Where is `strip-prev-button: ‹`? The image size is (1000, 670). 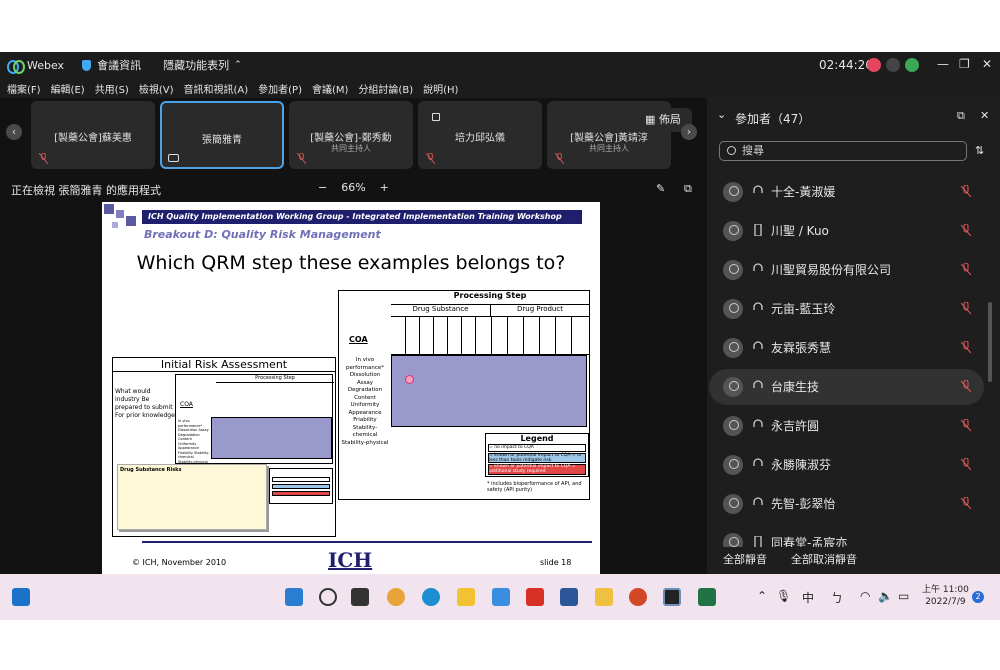 strip-prev-button: ‹ is located at coordinates (14, 132).